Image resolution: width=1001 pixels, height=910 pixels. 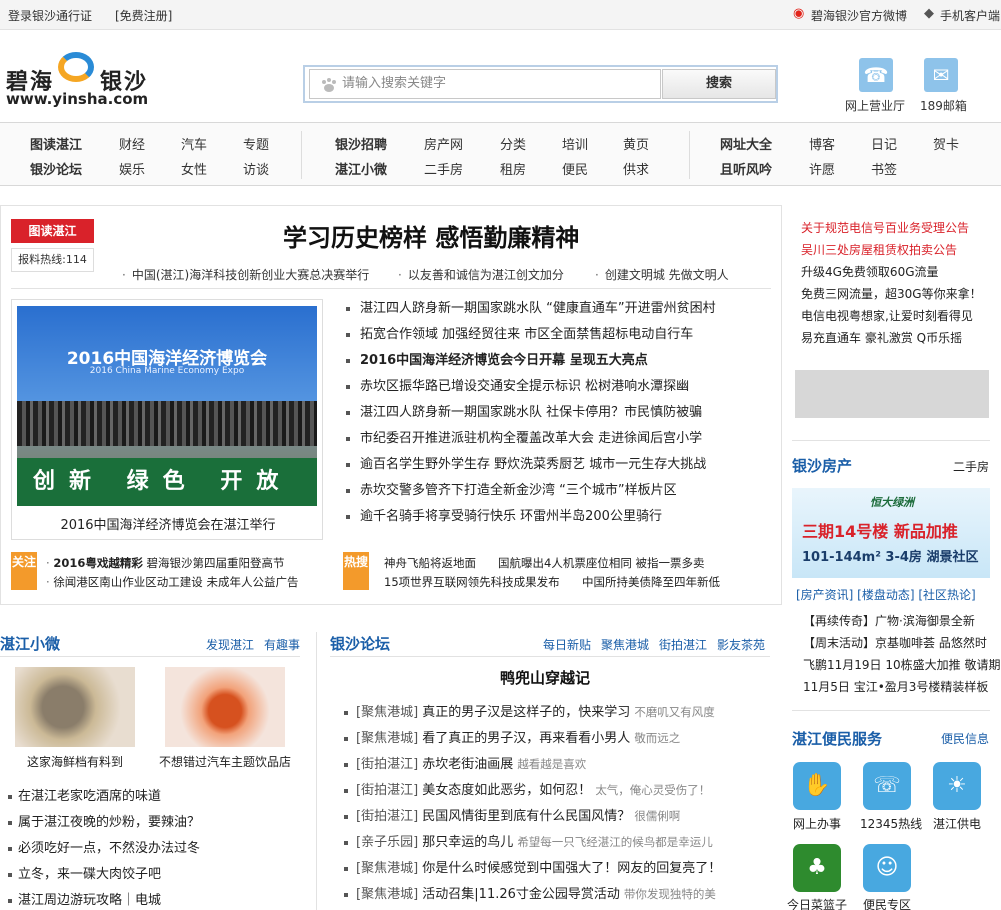 I want to click on thumb-caption: 这家海鲜档有料到, so click(x=75, y=761).